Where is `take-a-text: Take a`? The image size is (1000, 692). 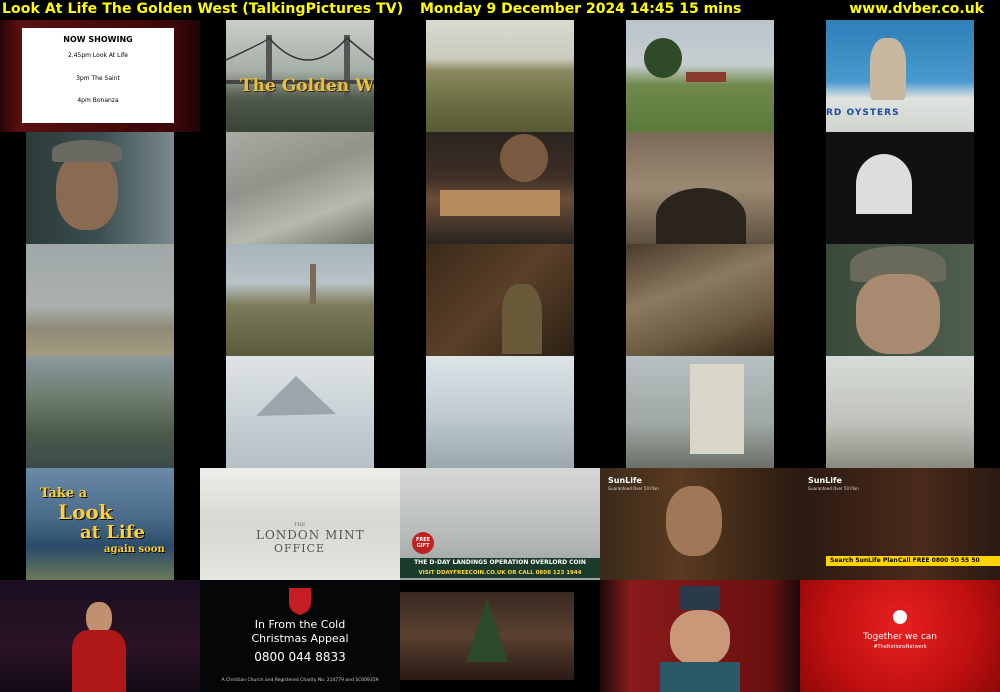 take-a-text: Take a is located at coordinates (64, 493).